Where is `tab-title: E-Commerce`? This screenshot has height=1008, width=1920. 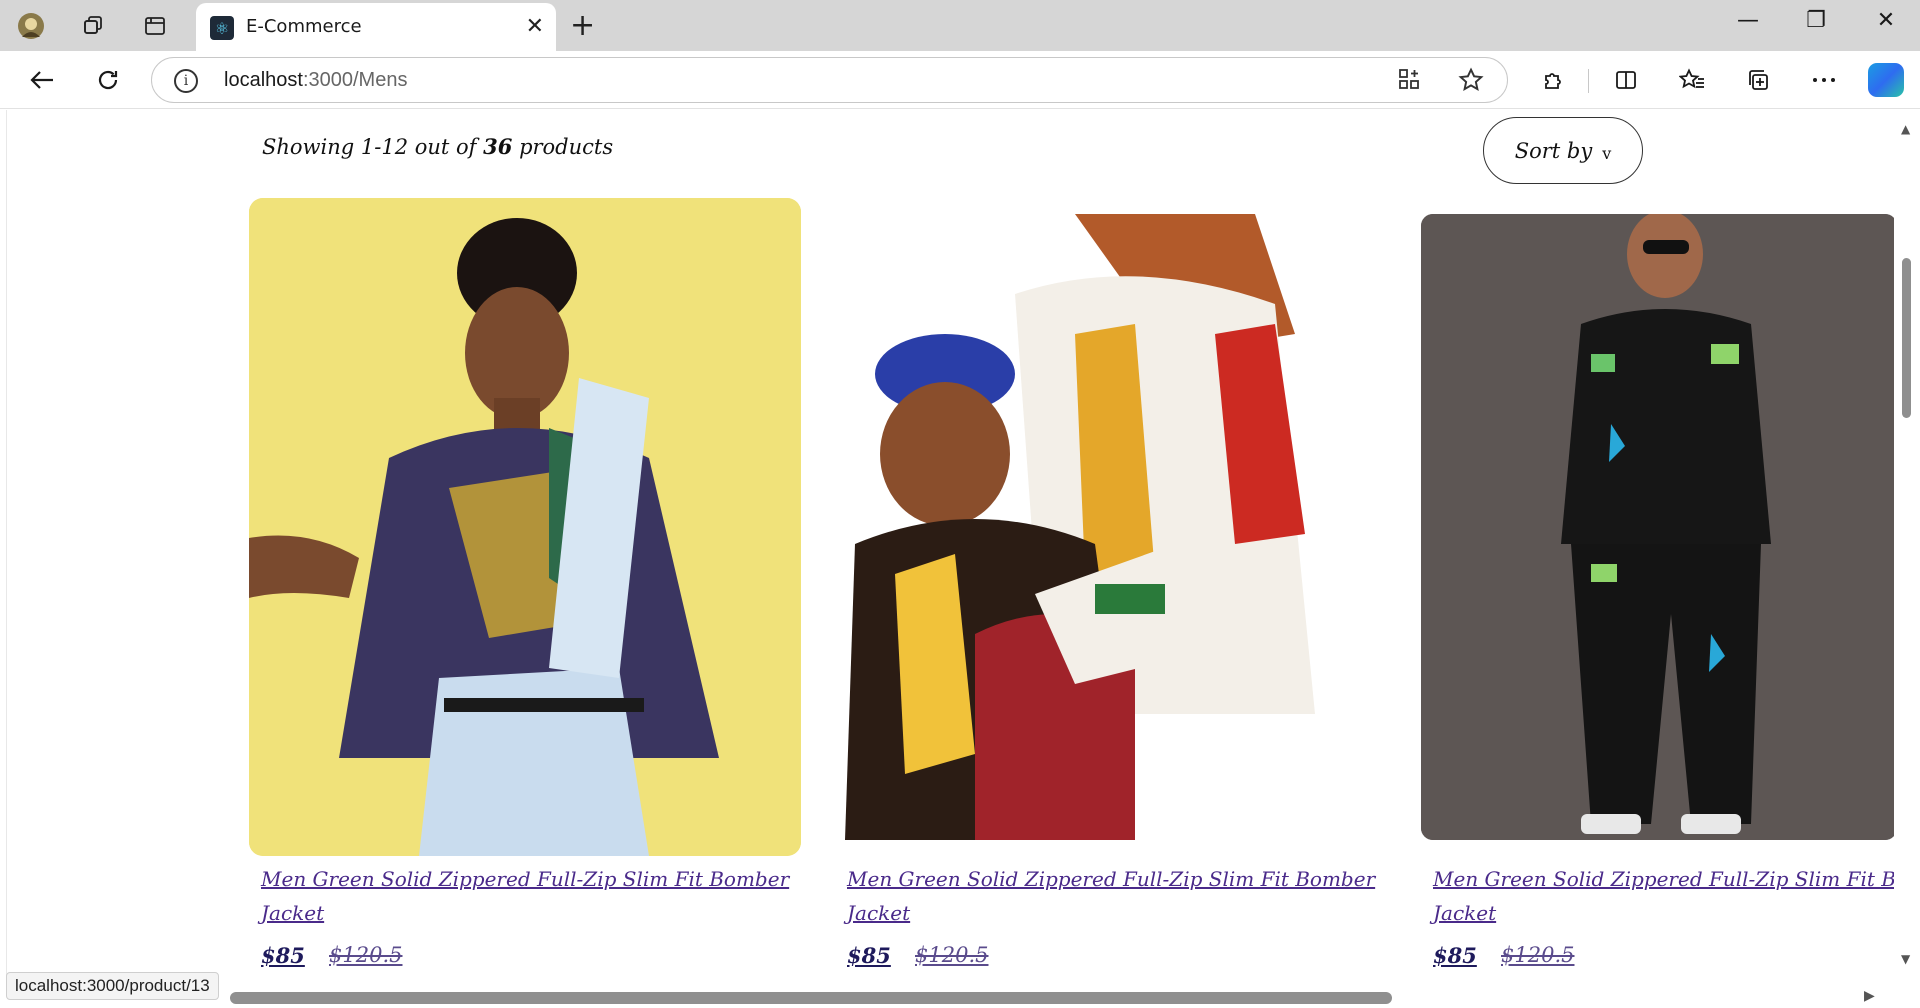
tab-title: E-Commerce is located at coordinates (304, 26).